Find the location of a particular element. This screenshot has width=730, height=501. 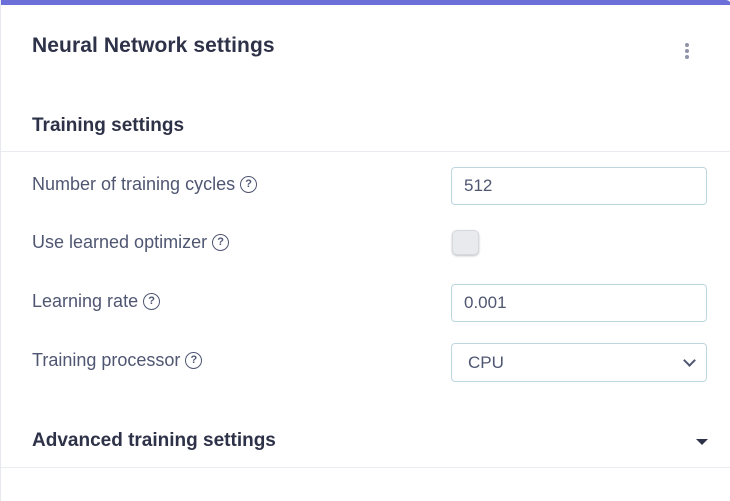

training-processor-label-text: Training processor is located at coordinates (106, 360).